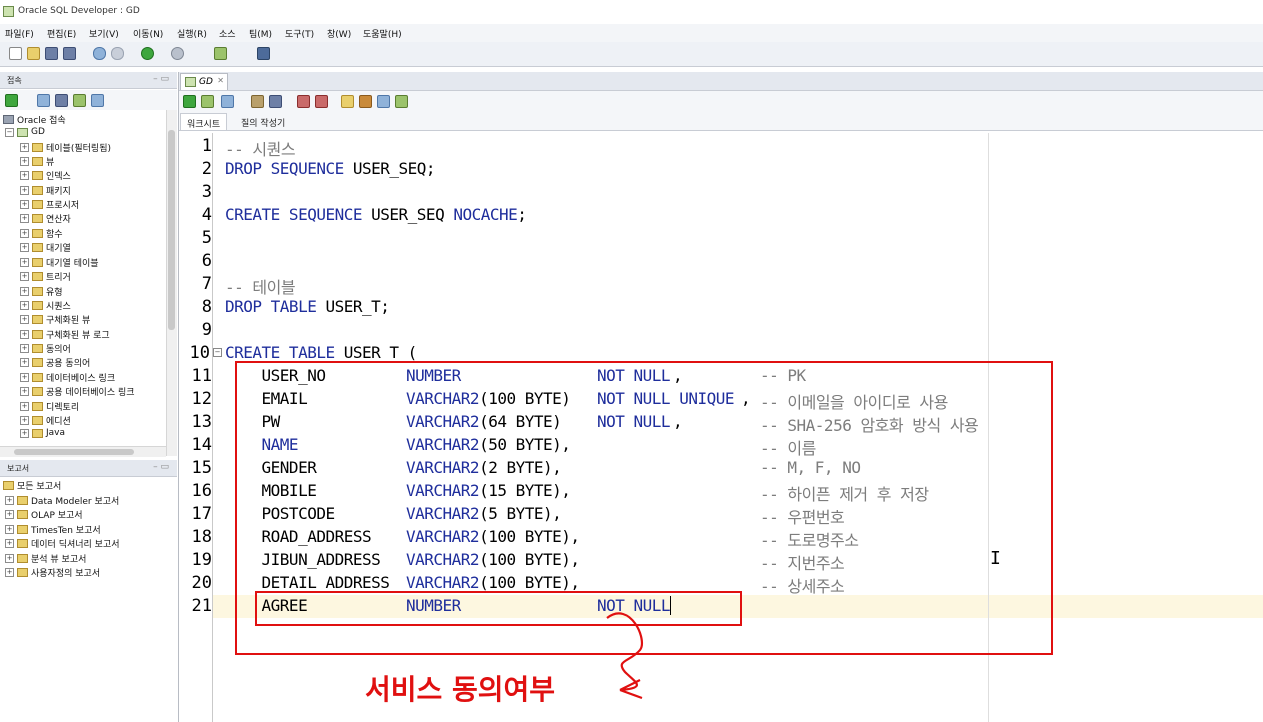 This screenshot has width=1263, height=722. Describe the element at coordinates (220, 80) in the screenshot. I see `close-tab-icon: ✕` at that location.